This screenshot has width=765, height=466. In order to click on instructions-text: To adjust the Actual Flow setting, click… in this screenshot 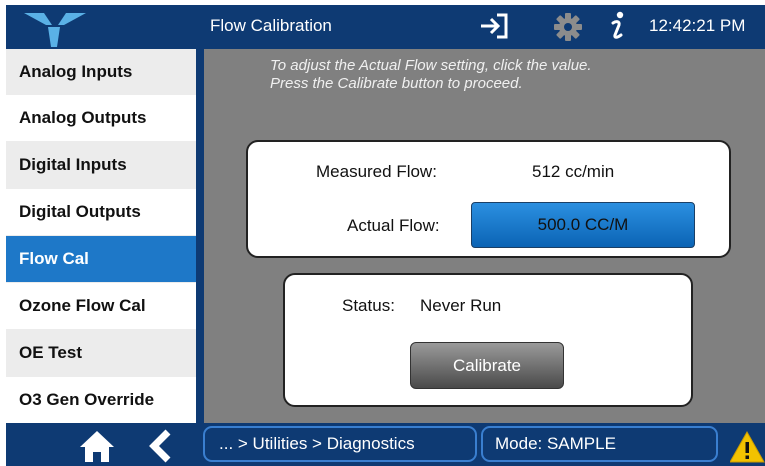, I will do `click(431, 75)`.